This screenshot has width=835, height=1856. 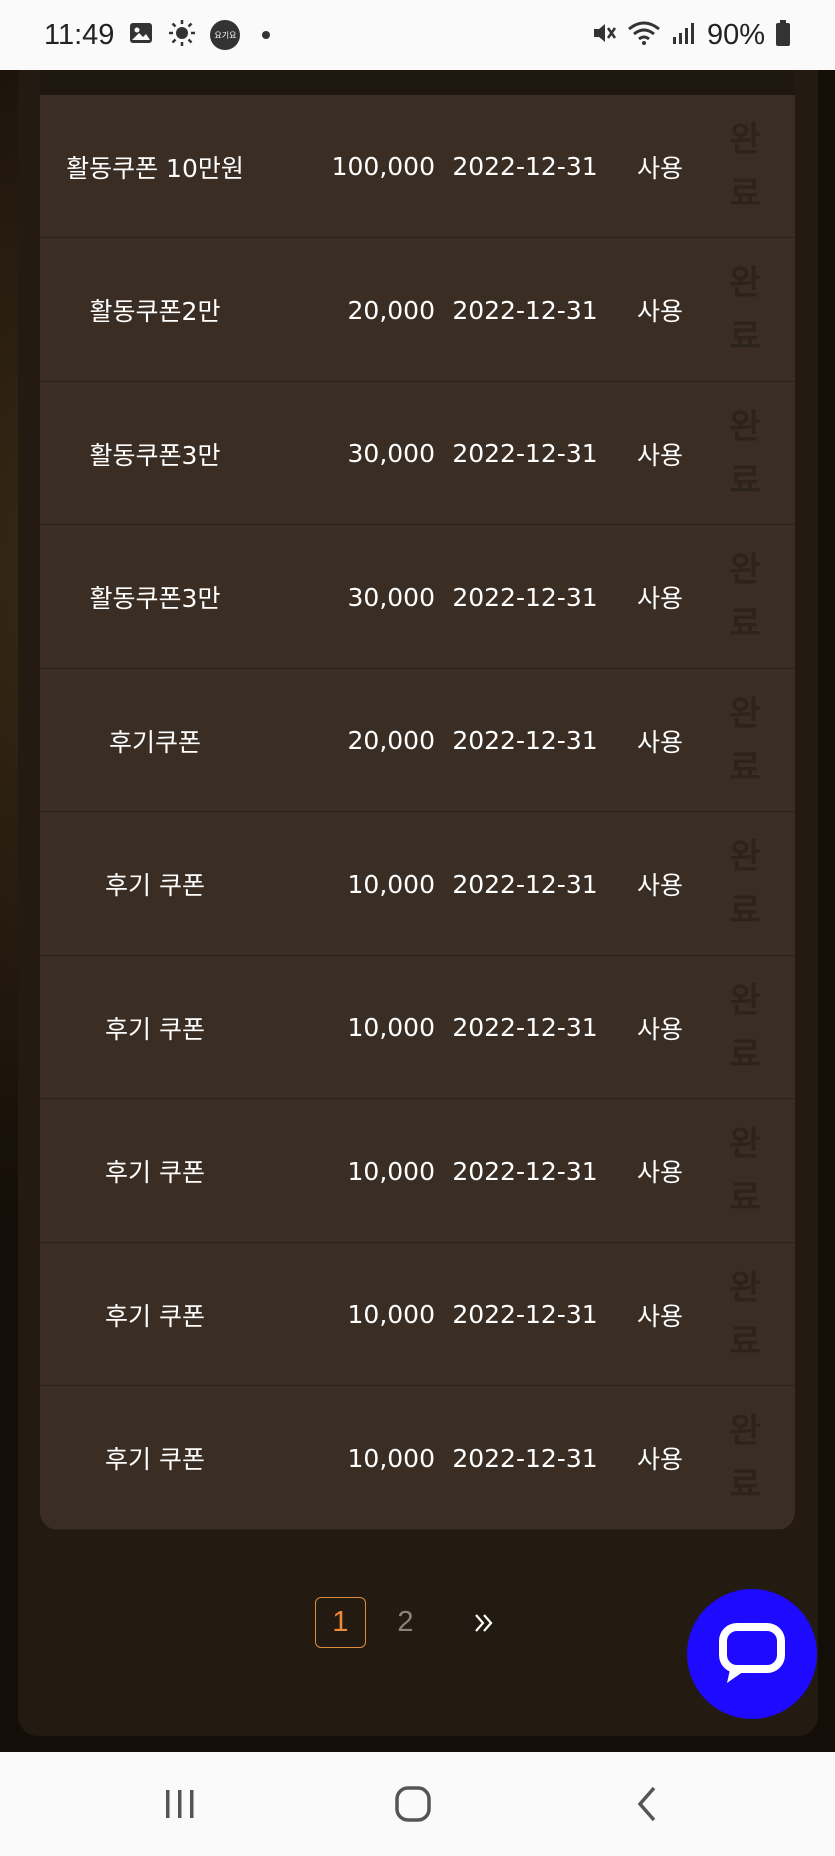 What do you see at coordinates (383, 166) in the screenshot?
I see `coupon-amount: 100,000` at bounding box center [383, 166].